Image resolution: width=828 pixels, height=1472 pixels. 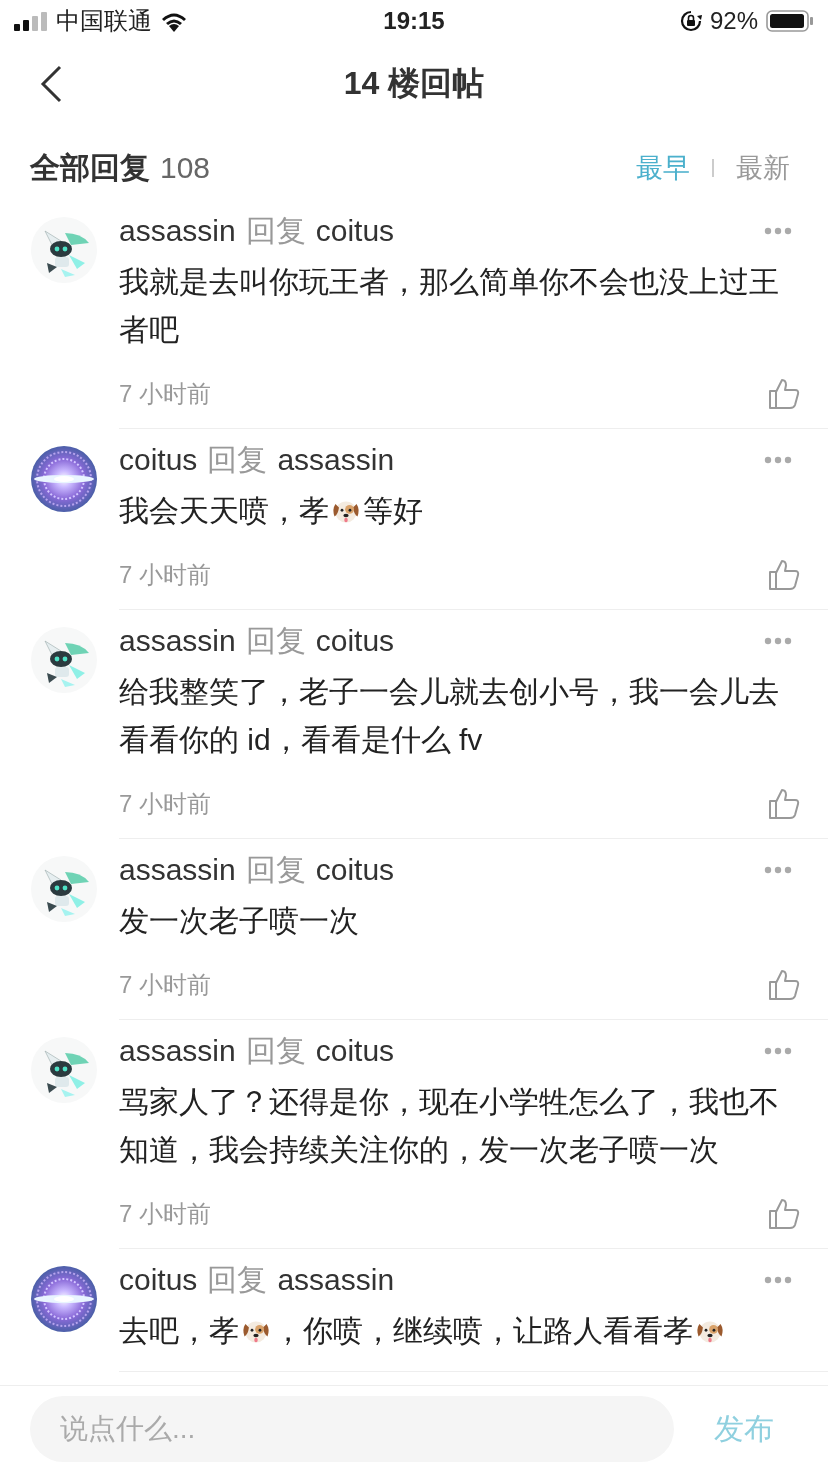 What do you see at coordinates (449, 716) in the screenshot?
I see `comment-text: 给我整笑了，老子一会儿就去创小号，我一会儿去看看你的 id，看看是什么 fv` at bounding box center [449, 716].